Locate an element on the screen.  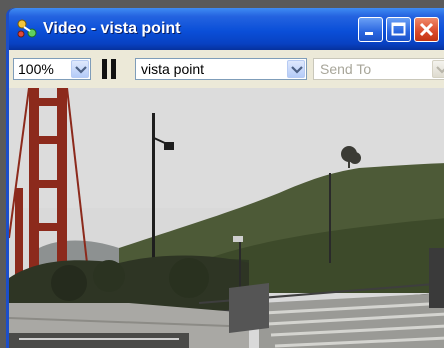
source-value: vista point is located at coordinates (173, 69).